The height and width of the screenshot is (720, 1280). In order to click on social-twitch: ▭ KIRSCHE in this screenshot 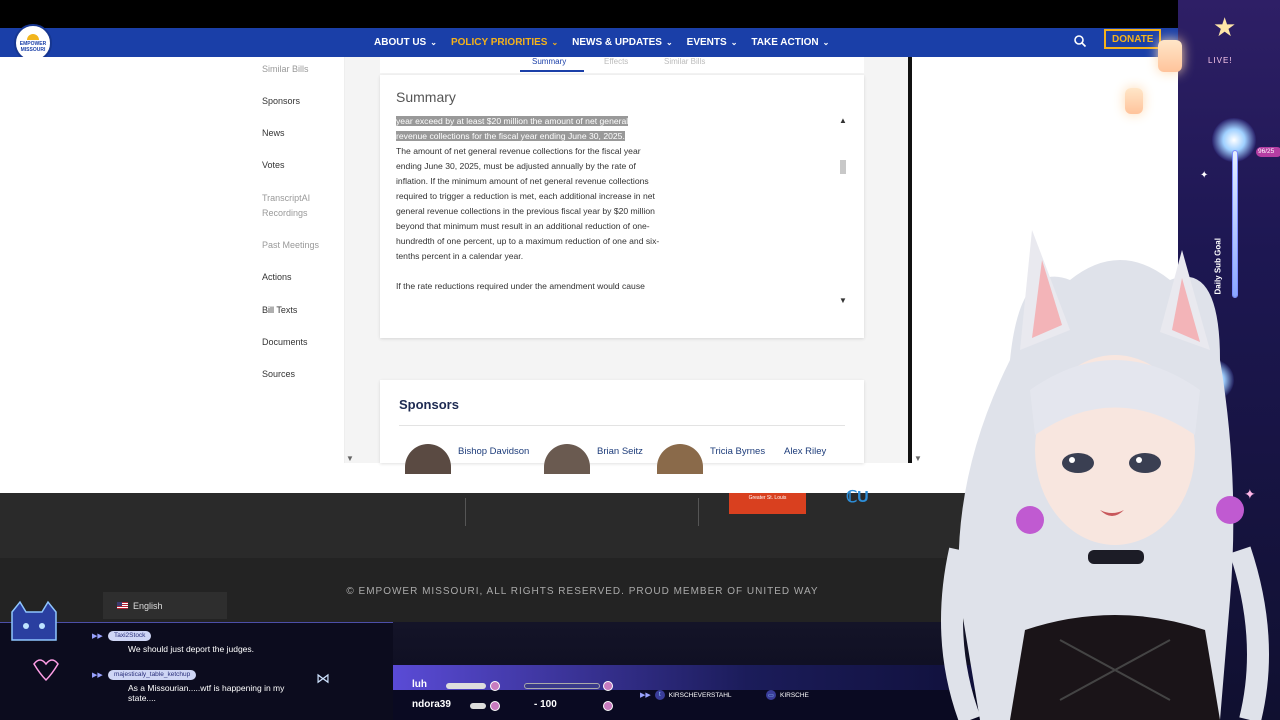, I will do `click(787, 695)`.